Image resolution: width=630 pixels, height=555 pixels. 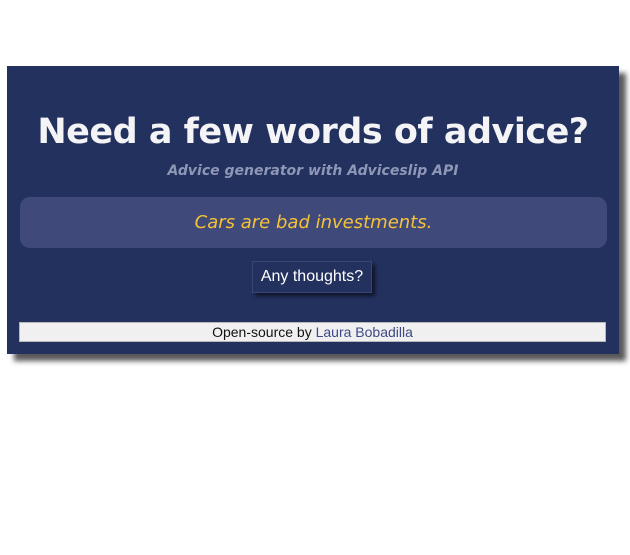 I want to click on page-subtitle: Advice generator with Adviceslip API, so click(x=313, y=171).